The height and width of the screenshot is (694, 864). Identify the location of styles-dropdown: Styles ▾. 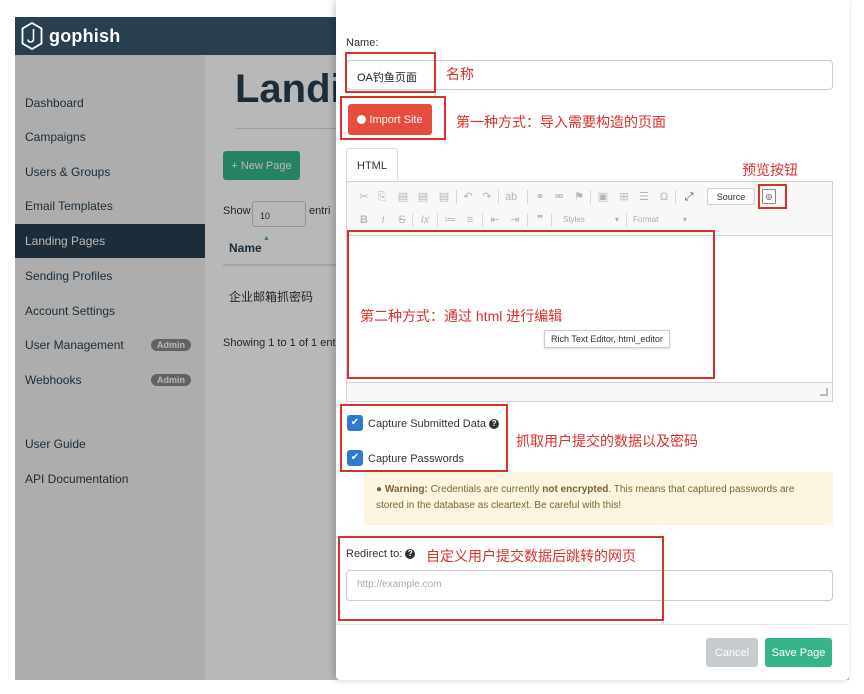
(593, 220).